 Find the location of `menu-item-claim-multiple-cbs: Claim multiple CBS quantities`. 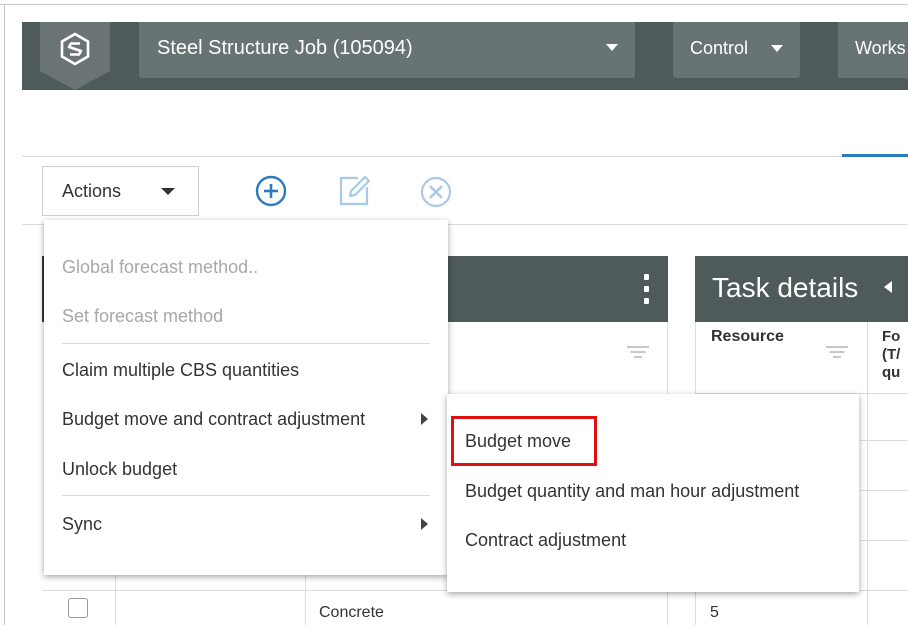

menu-item-claim-multiple-cbs: Claim multiple CBS quantities is located at coordinates (180, 370).